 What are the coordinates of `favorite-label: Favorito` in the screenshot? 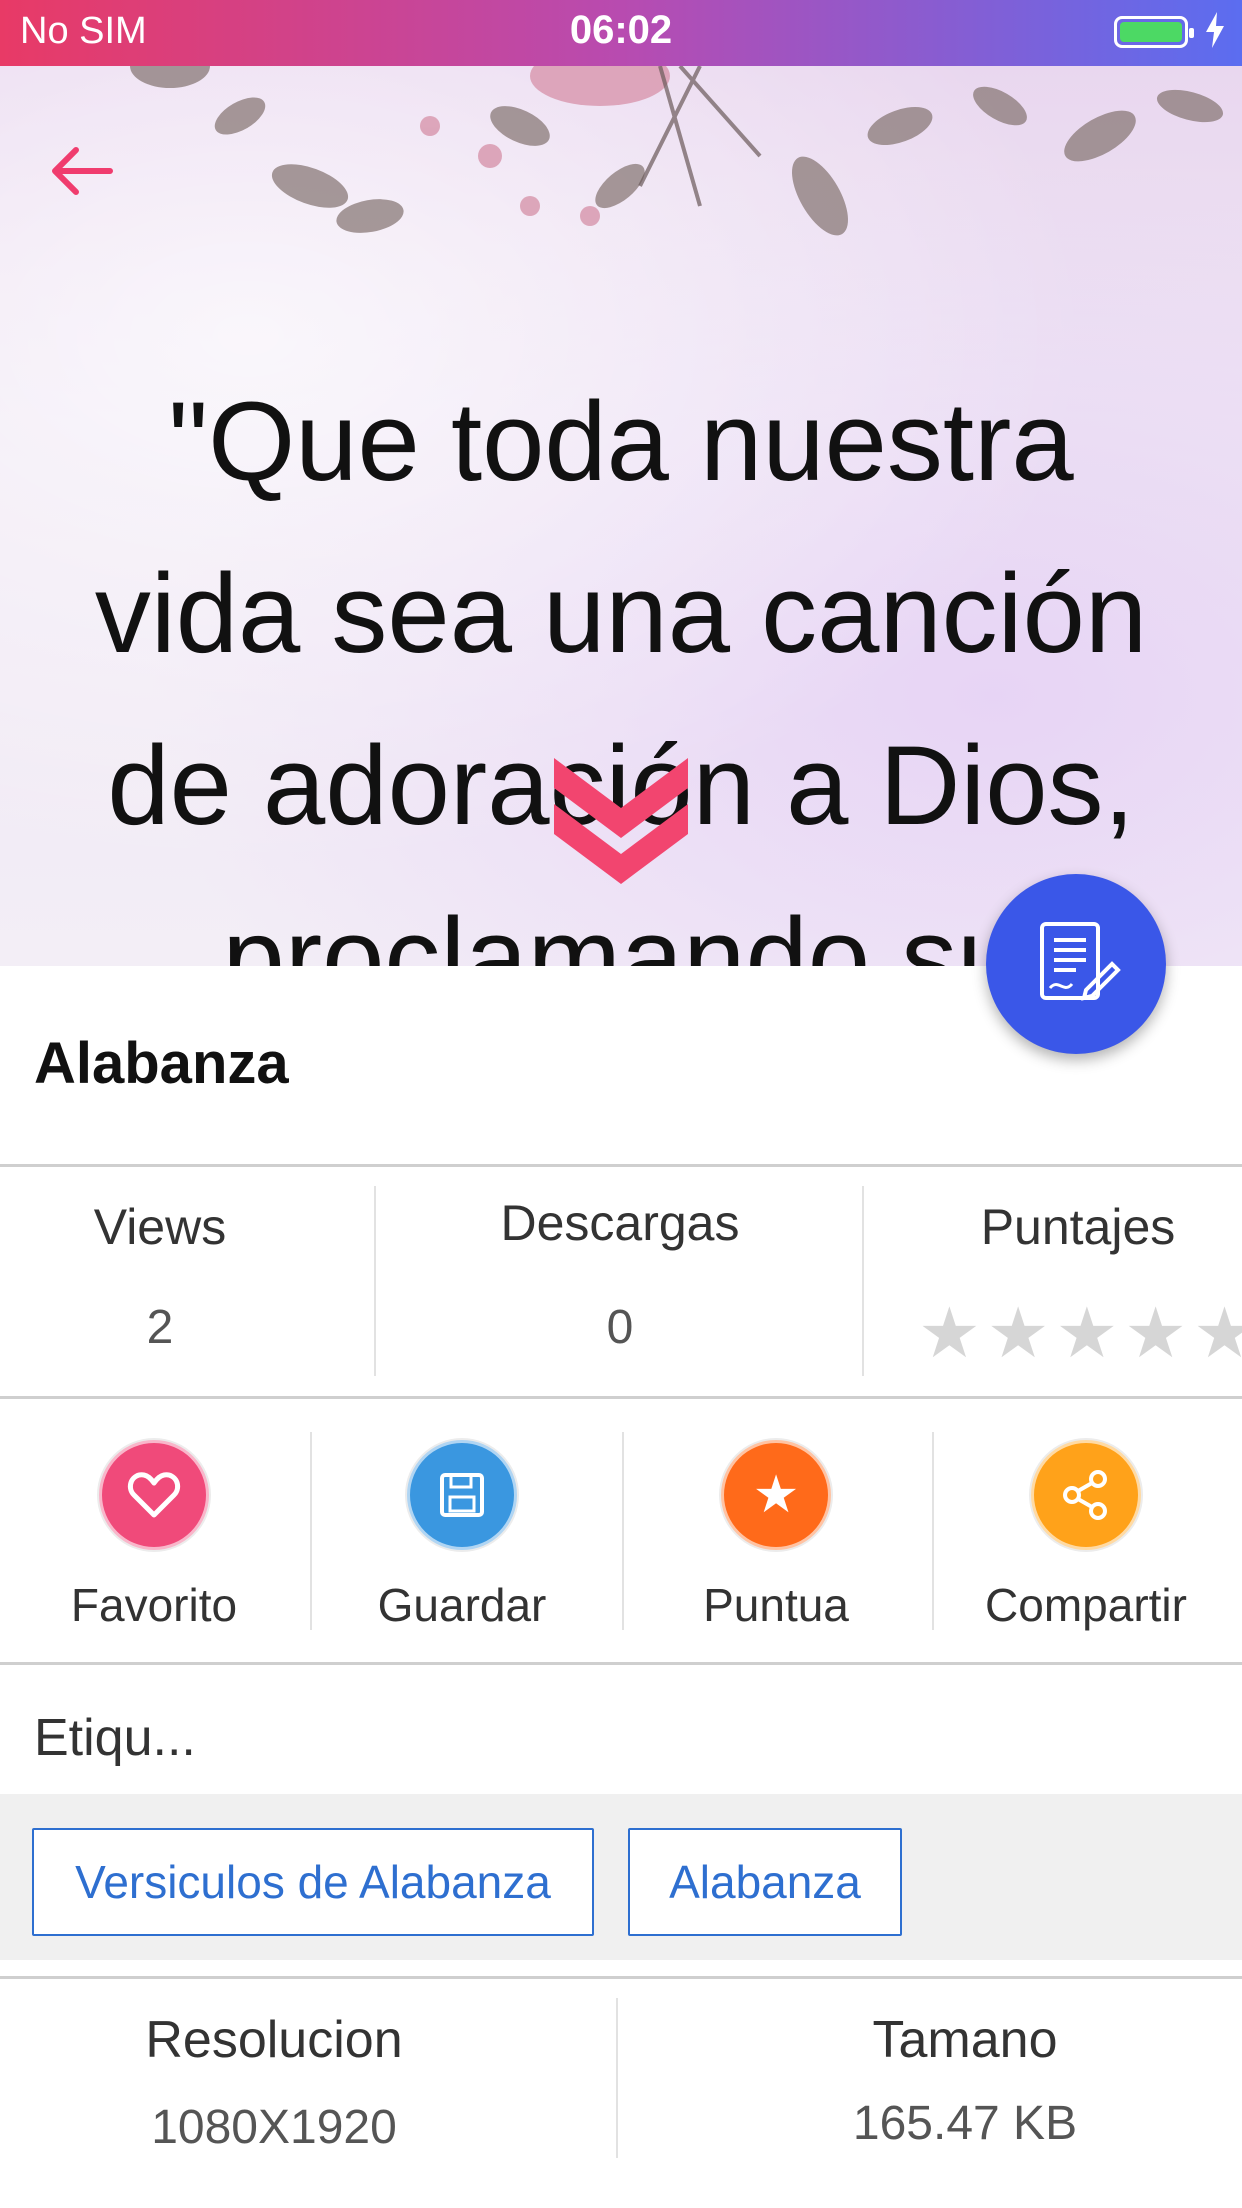 It's located at (154, 1605).